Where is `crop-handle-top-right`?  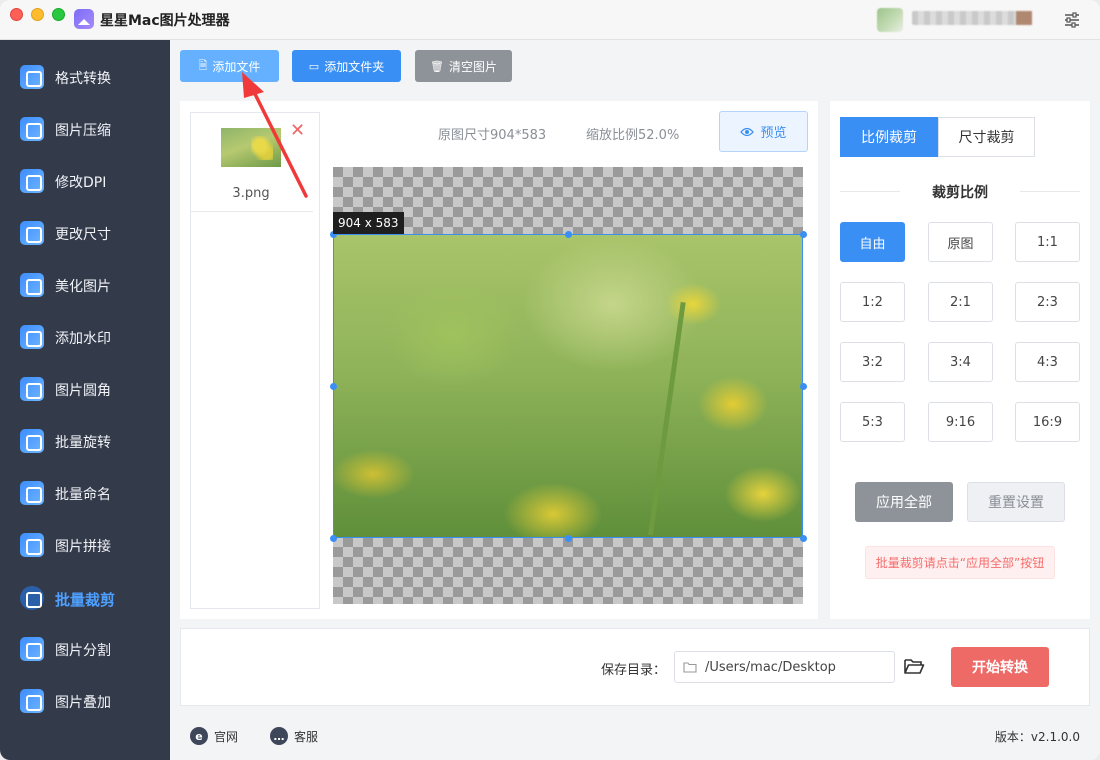
crop-handle-top-right is located at coordinates (803, 234).